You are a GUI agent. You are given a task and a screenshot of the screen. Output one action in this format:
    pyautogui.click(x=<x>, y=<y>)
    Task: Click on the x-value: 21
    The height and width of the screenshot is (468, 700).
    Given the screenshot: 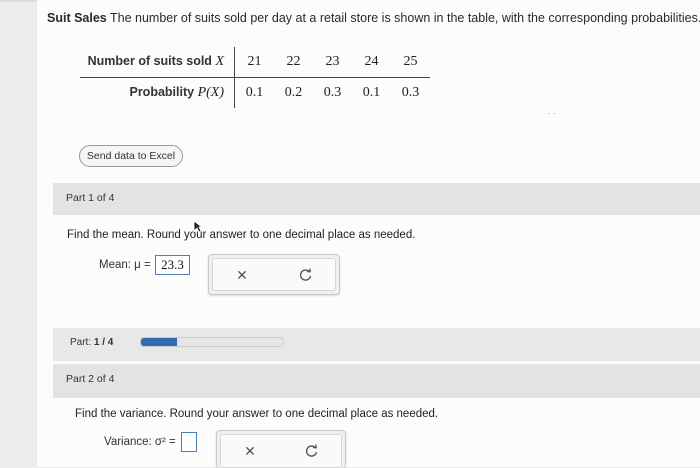 What is the action you would take?
    pyautogui.click(x=254, y=62)
    